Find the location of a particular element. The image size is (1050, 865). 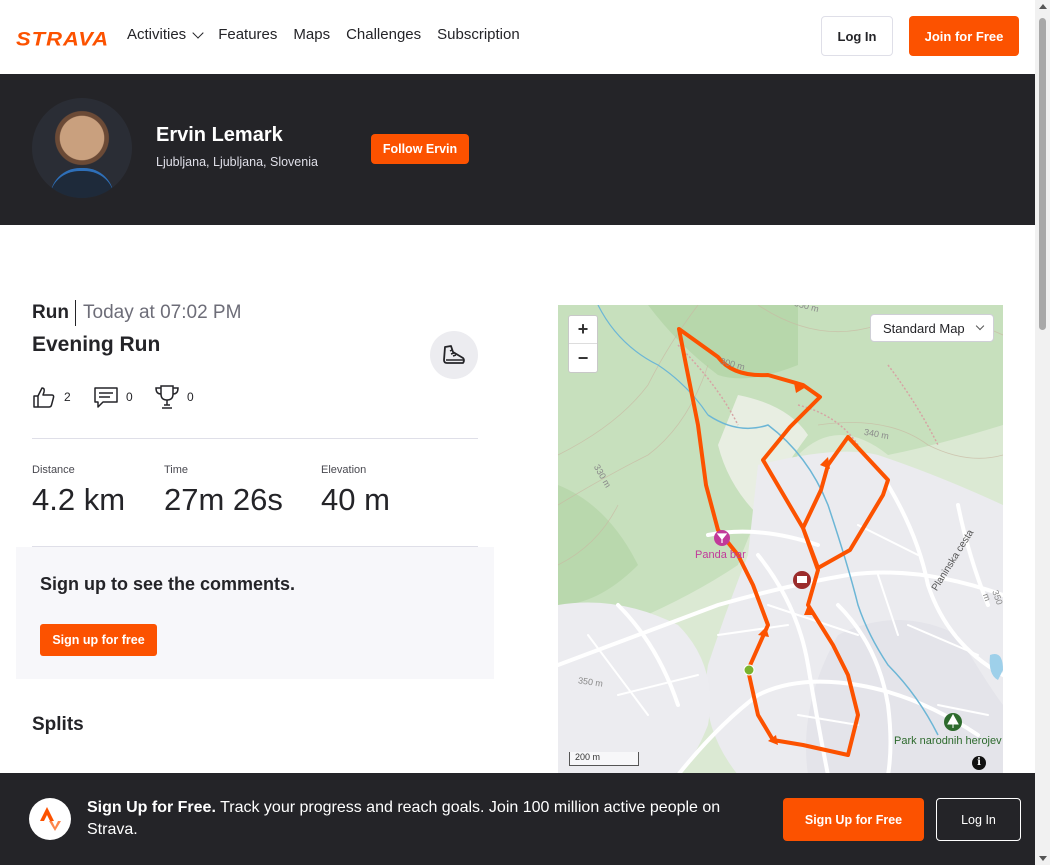

shoe-button is located at coordinates (454, 355).